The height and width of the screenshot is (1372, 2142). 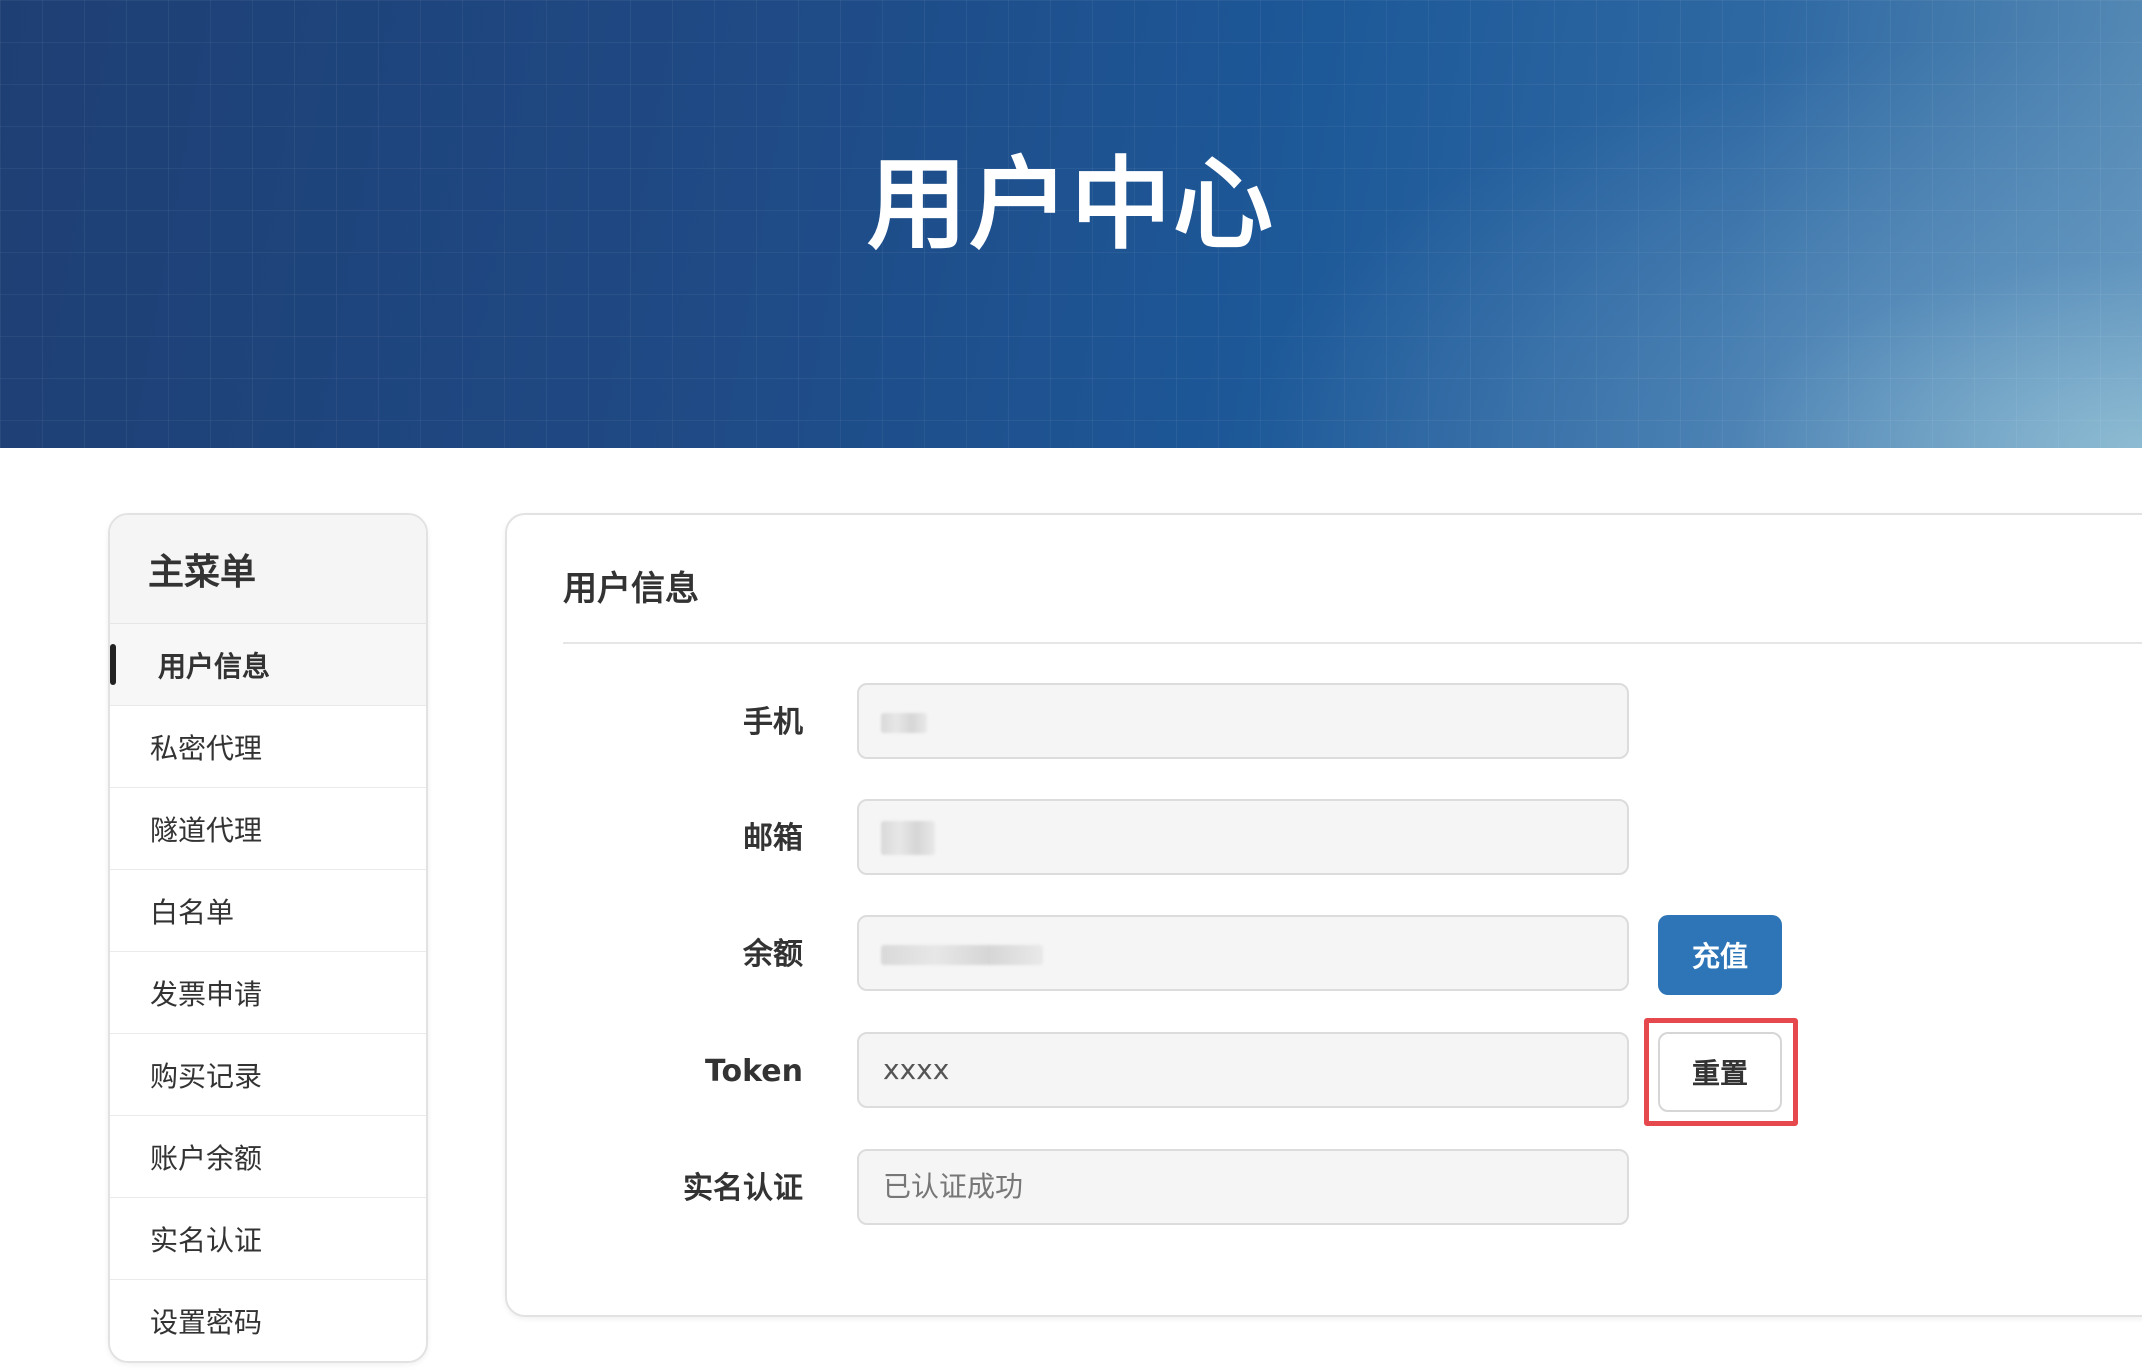 I want to click on email-row: 邮箱, so click(x=1324, y=839).